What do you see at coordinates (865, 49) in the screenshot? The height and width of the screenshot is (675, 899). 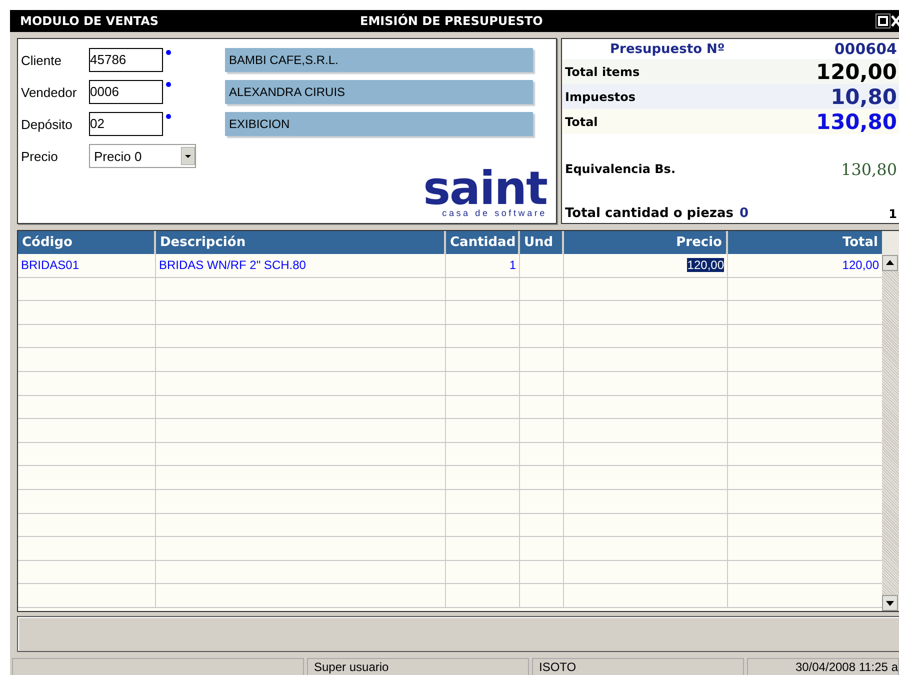 I see `quote-number: 000604` at bounding box center [865, 49].